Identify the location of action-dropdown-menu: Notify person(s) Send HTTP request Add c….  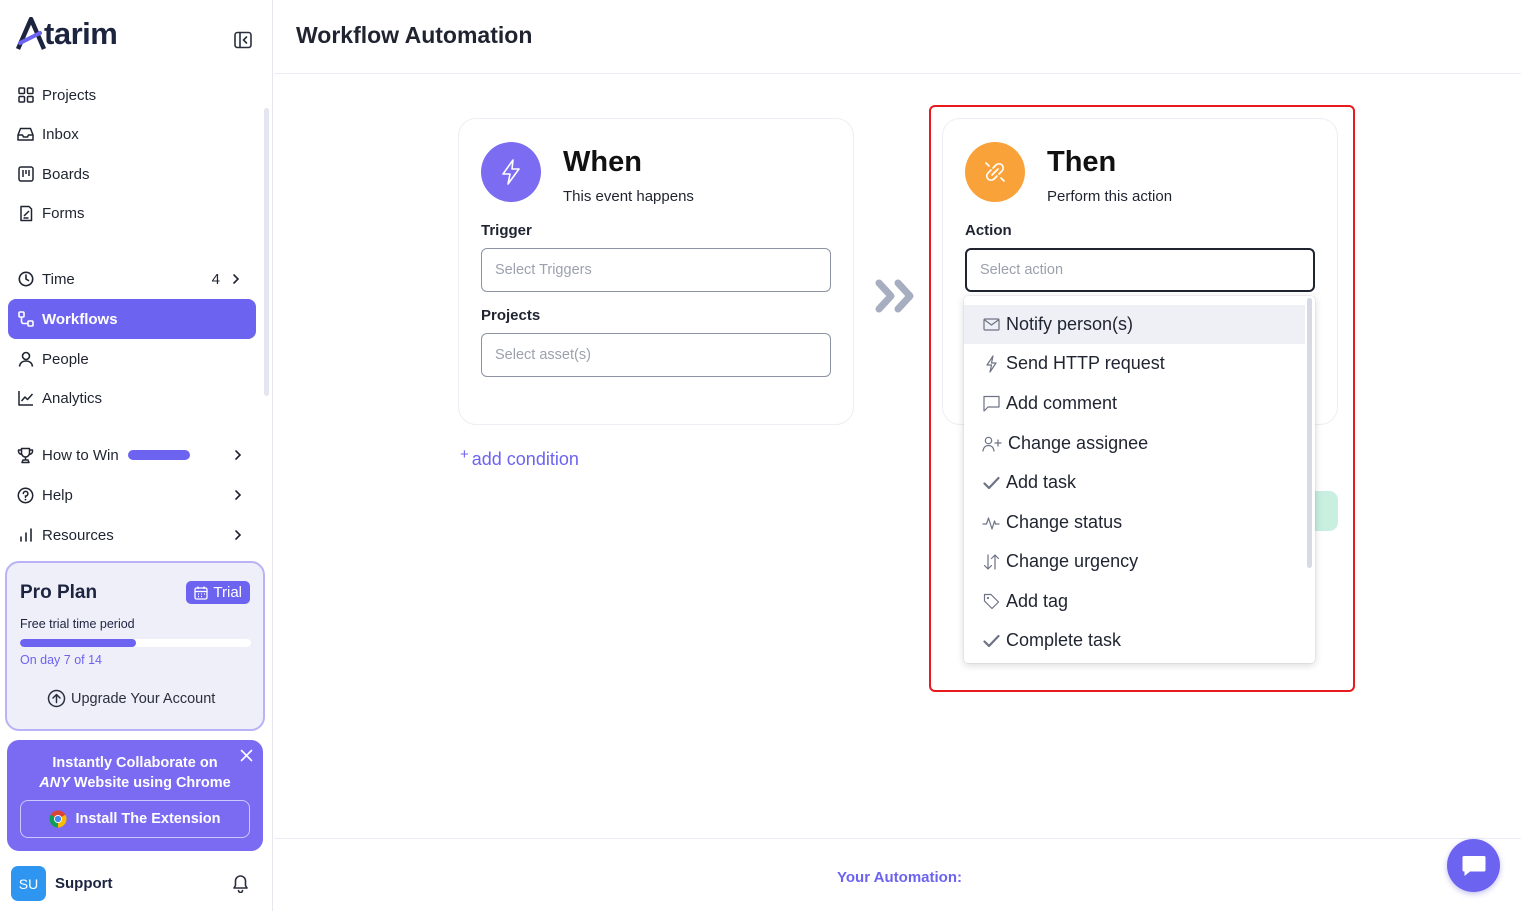
(1139, 479).